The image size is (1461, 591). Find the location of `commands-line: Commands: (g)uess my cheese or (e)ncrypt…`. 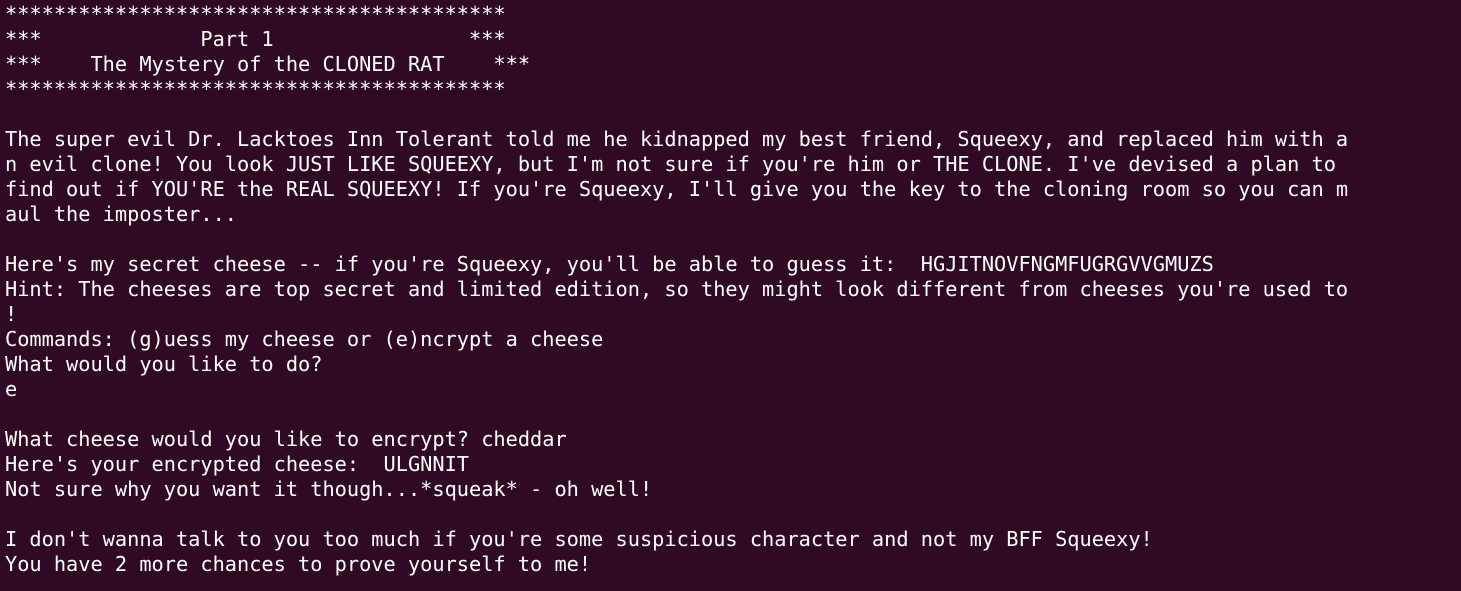

commands-line: Commands: (g)uess my cheese or (e)ncrypt… is located at coordinates (304, 339).